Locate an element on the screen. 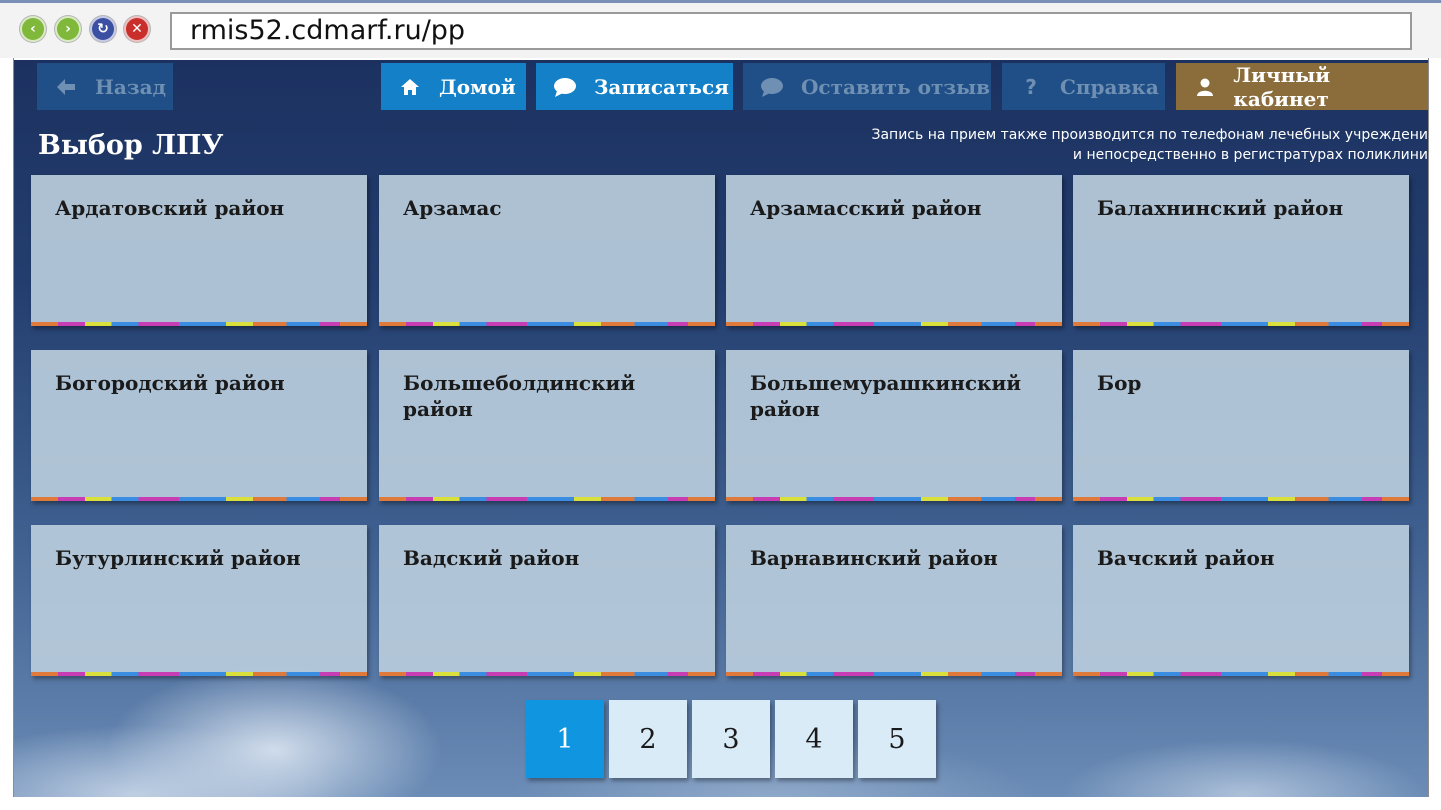 This screenshot has height=810, width=1441. address-bar: rmis52.cdmarf.ru/pp is located at coordinates (791, 31).